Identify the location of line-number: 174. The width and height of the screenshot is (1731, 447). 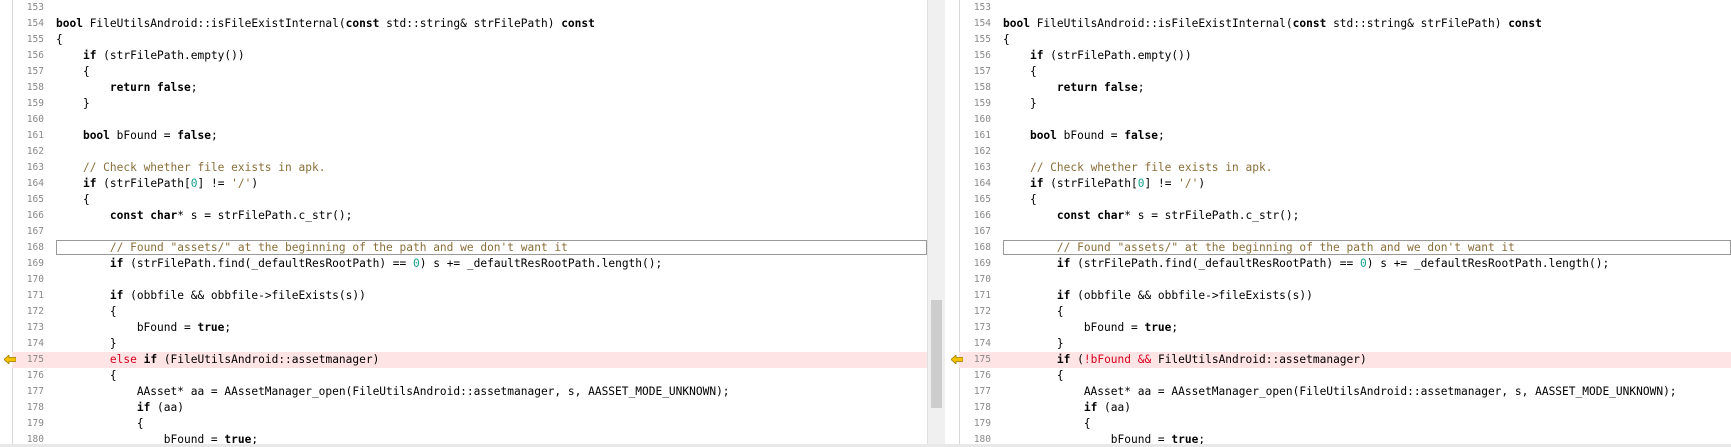
(982, 343).